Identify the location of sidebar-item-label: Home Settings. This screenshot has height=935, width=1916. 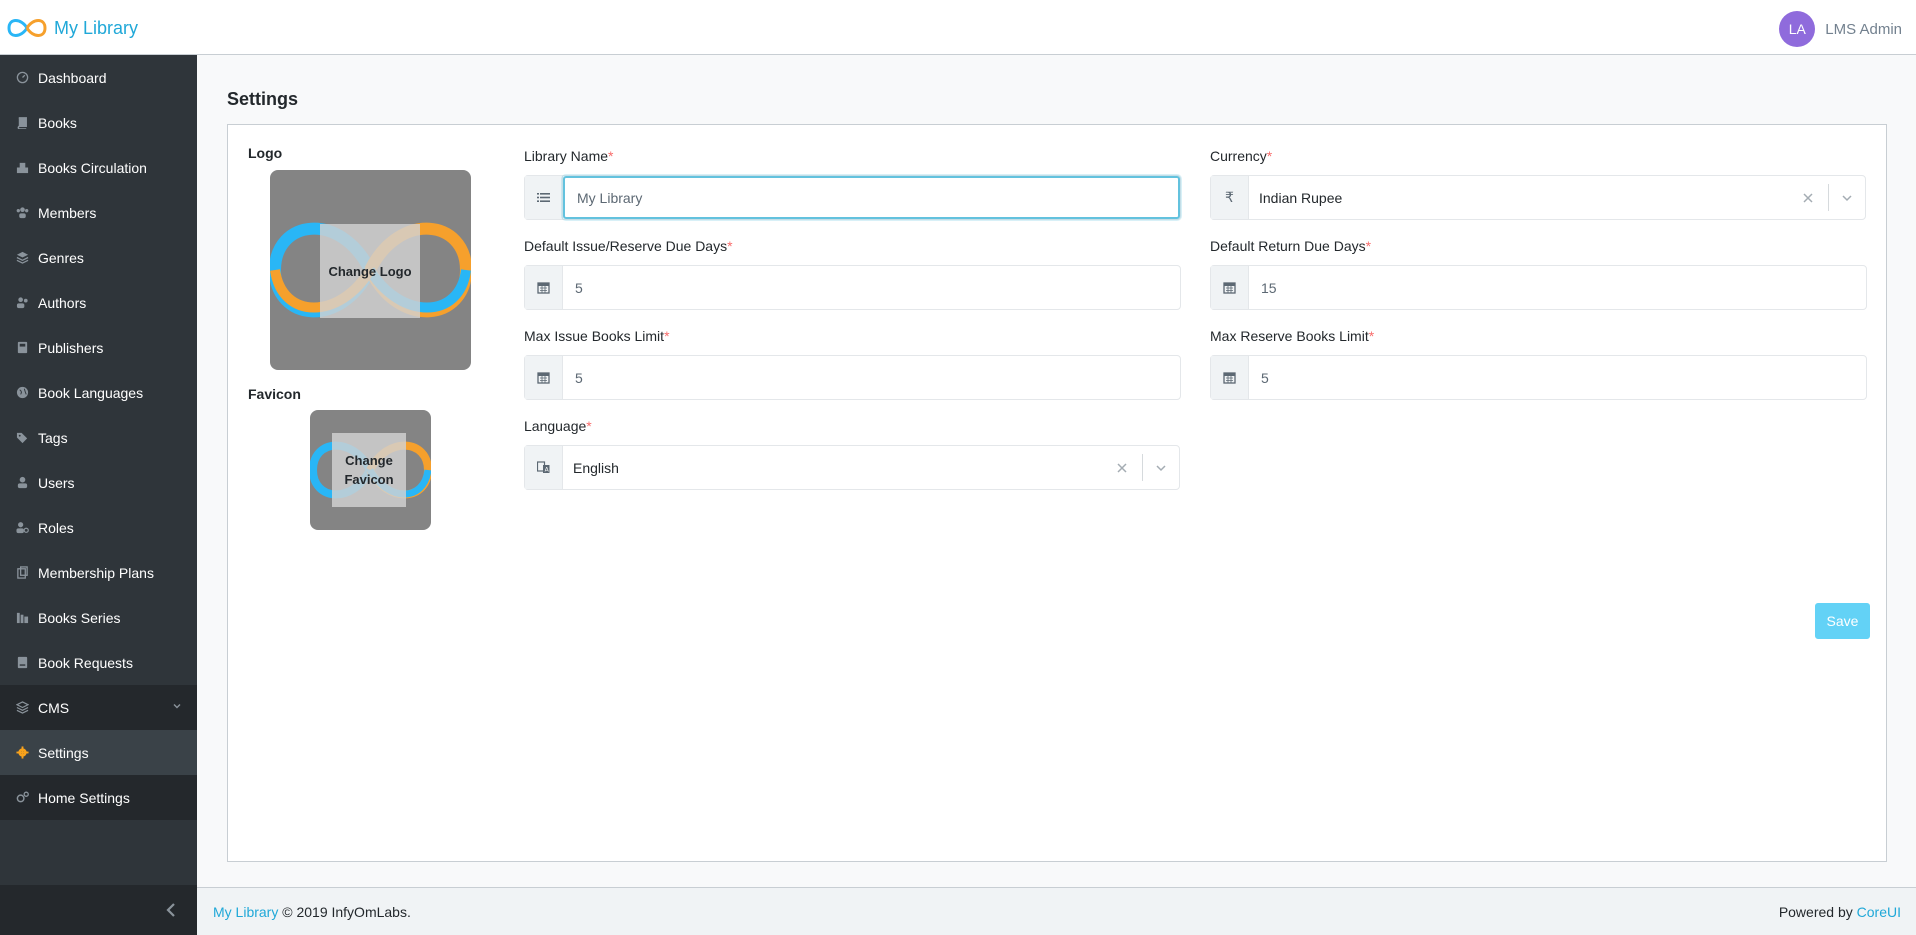
(84, 797).